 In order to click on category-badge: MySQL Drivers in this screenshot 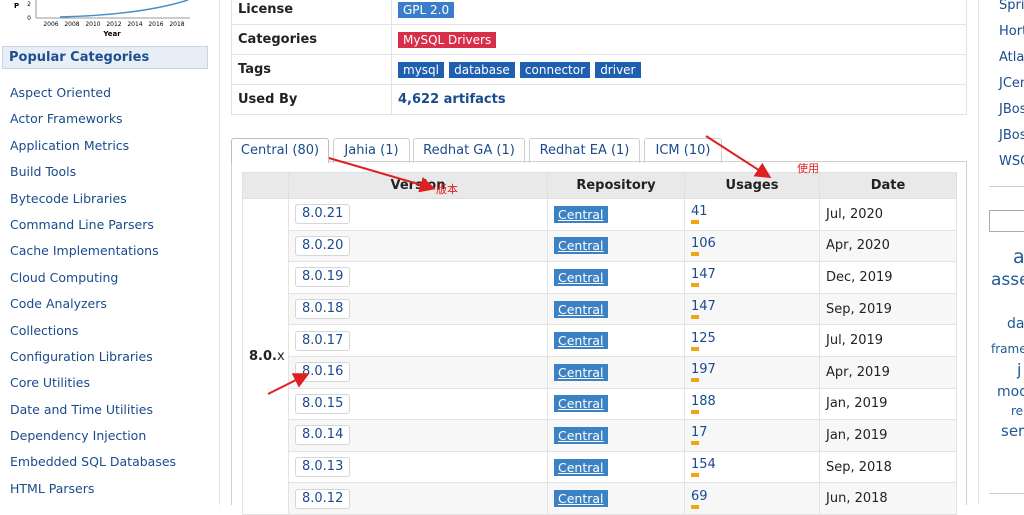, I will do `click(447, 39)`.